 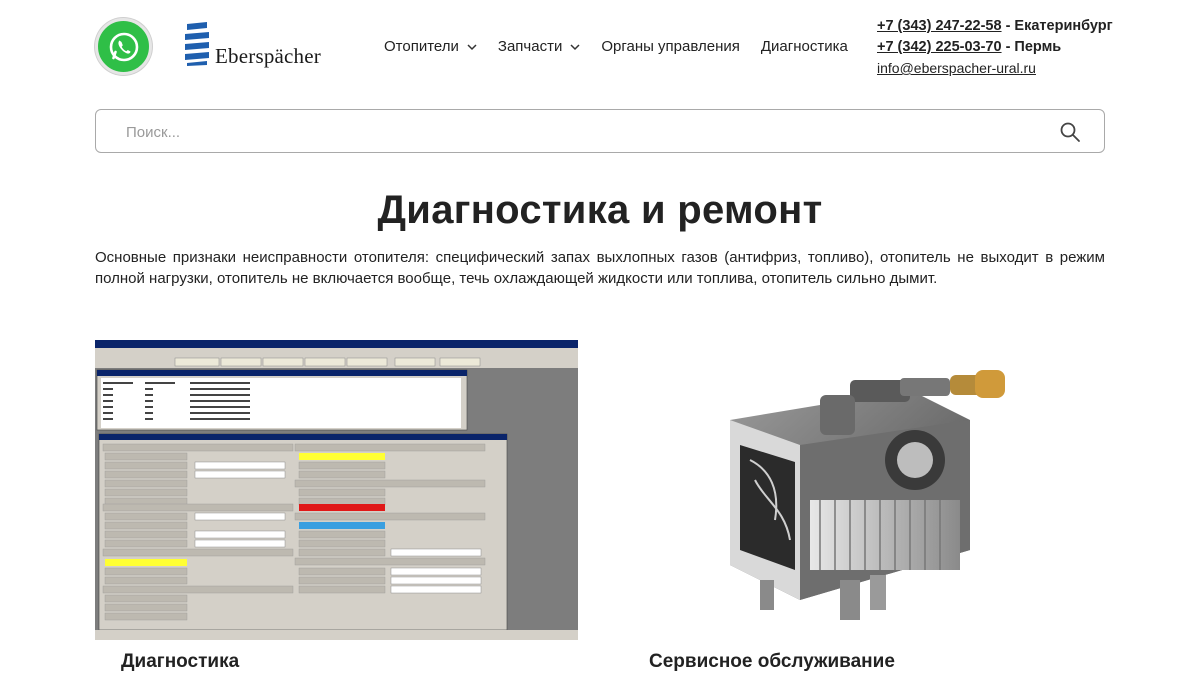 I want to click on card-title-diagnostics: Диагностика, so click(x=180, y=662).